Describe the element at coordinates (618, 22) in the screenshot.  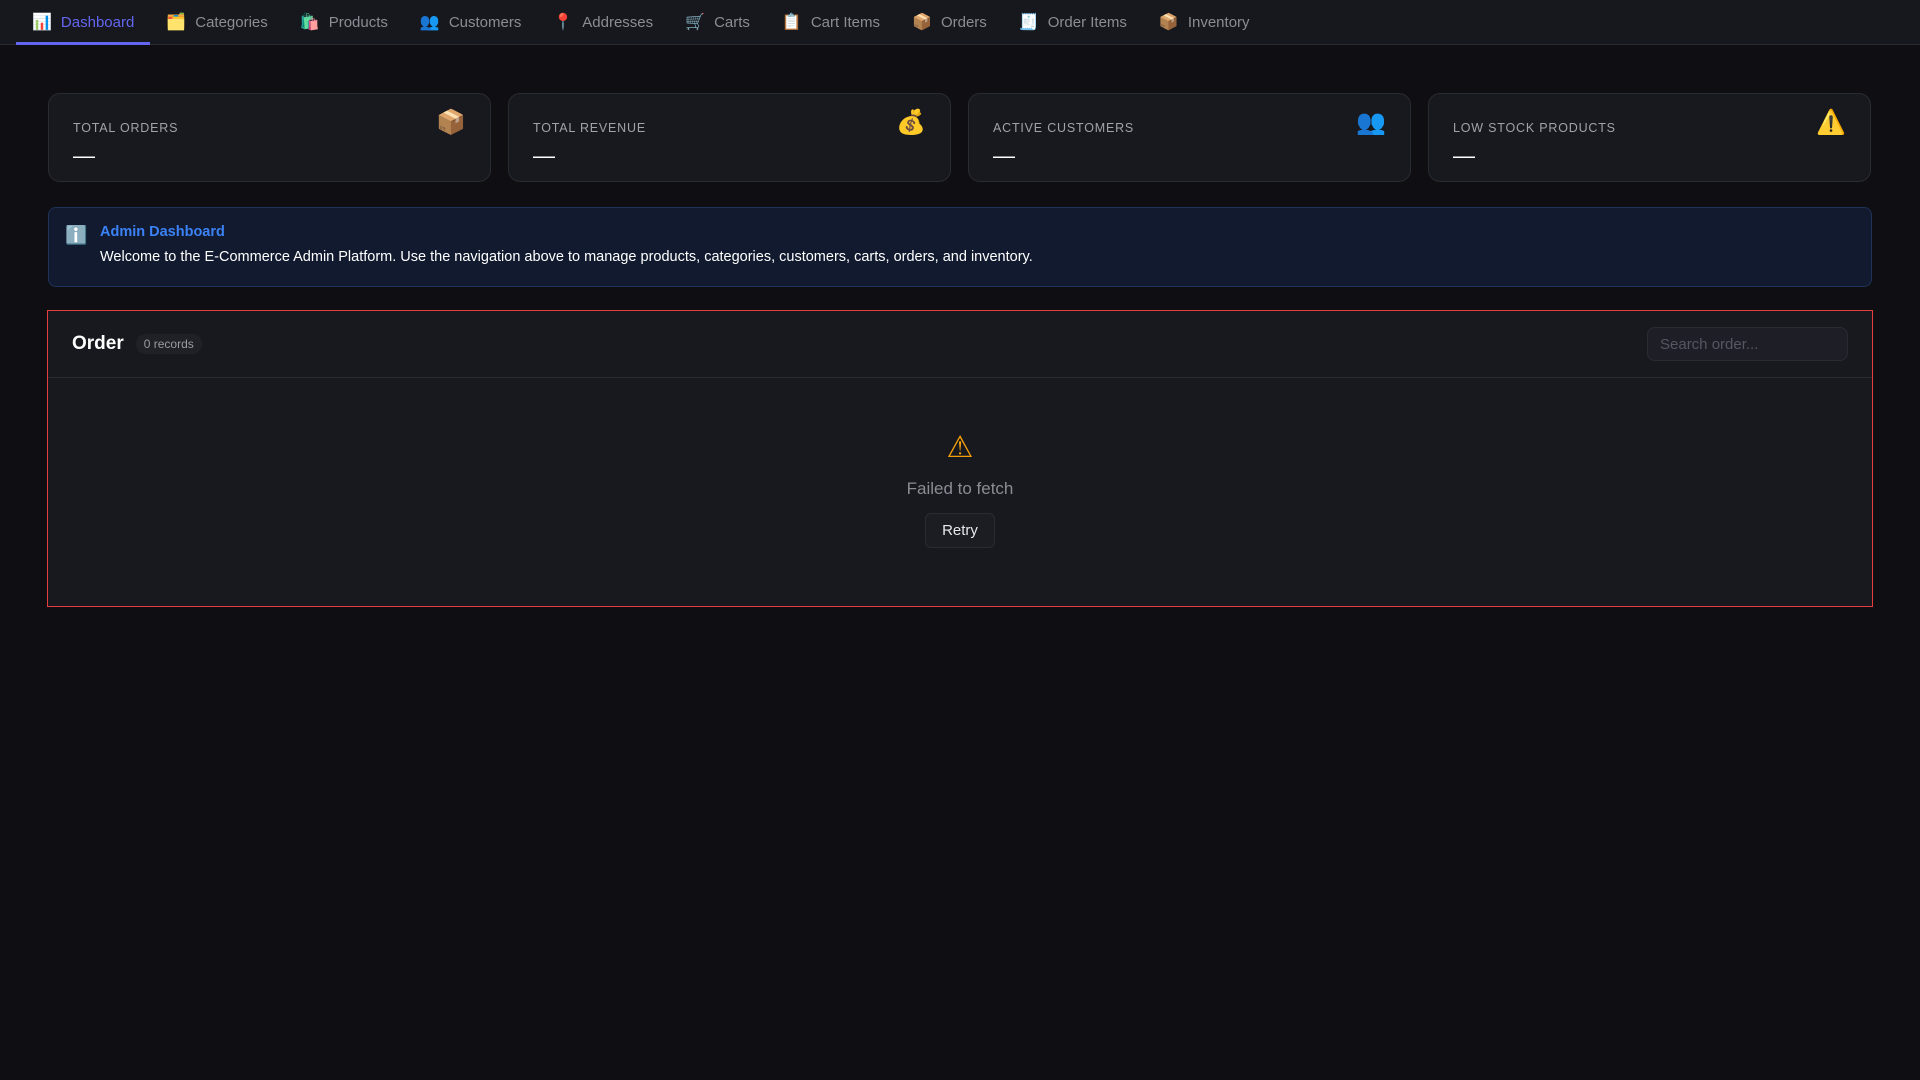
I see `tab-label: Addresses` at that location.